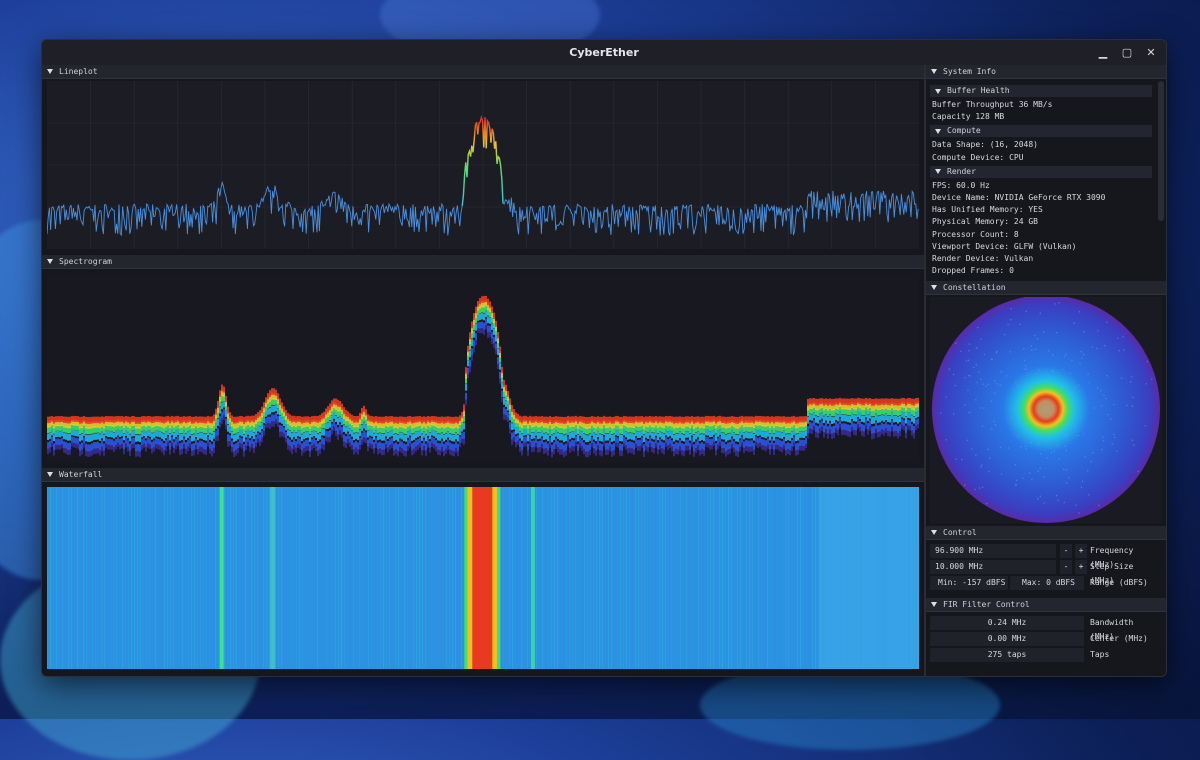  I want to click on close-icon: ✕, so click(1151, 53).